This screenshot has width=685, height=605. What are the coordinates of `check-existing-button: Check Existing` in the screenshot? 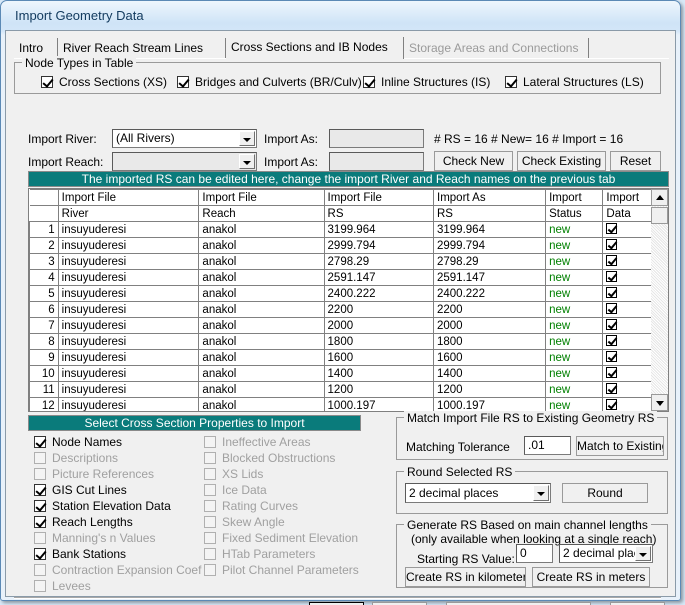 It's located at (561, 161).